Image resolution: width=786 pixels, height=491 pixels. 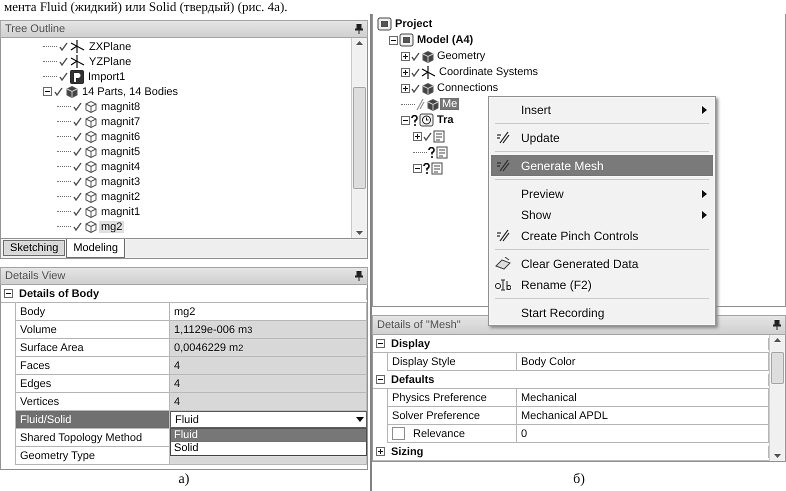 What do you see at coordinates (602, 284) in the screenshot?
I see `menu-item: Rename (F2)` at bounding box center [602, 284].